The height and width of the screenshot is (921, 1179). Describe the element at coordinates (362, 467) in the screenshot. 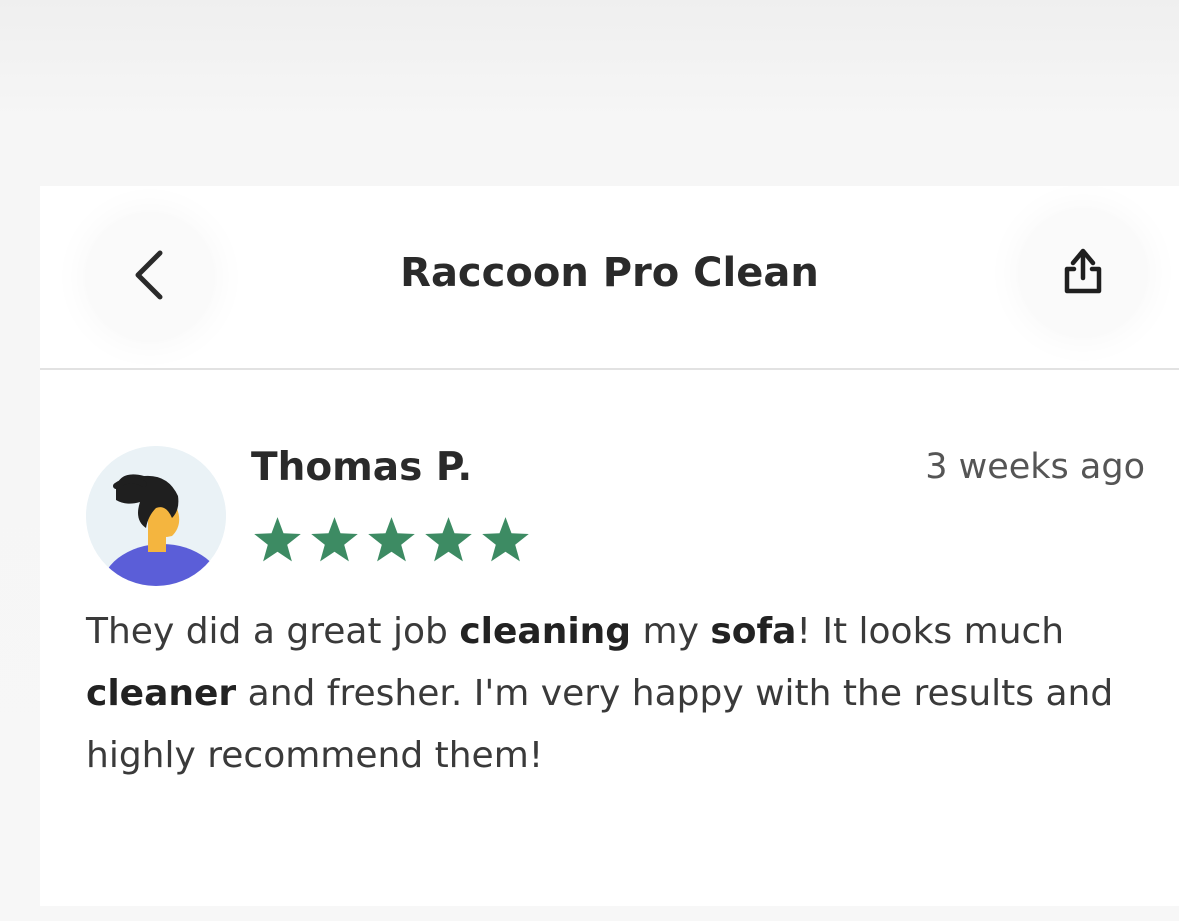

I see `reviewer-name: Thomas P.` at that location.